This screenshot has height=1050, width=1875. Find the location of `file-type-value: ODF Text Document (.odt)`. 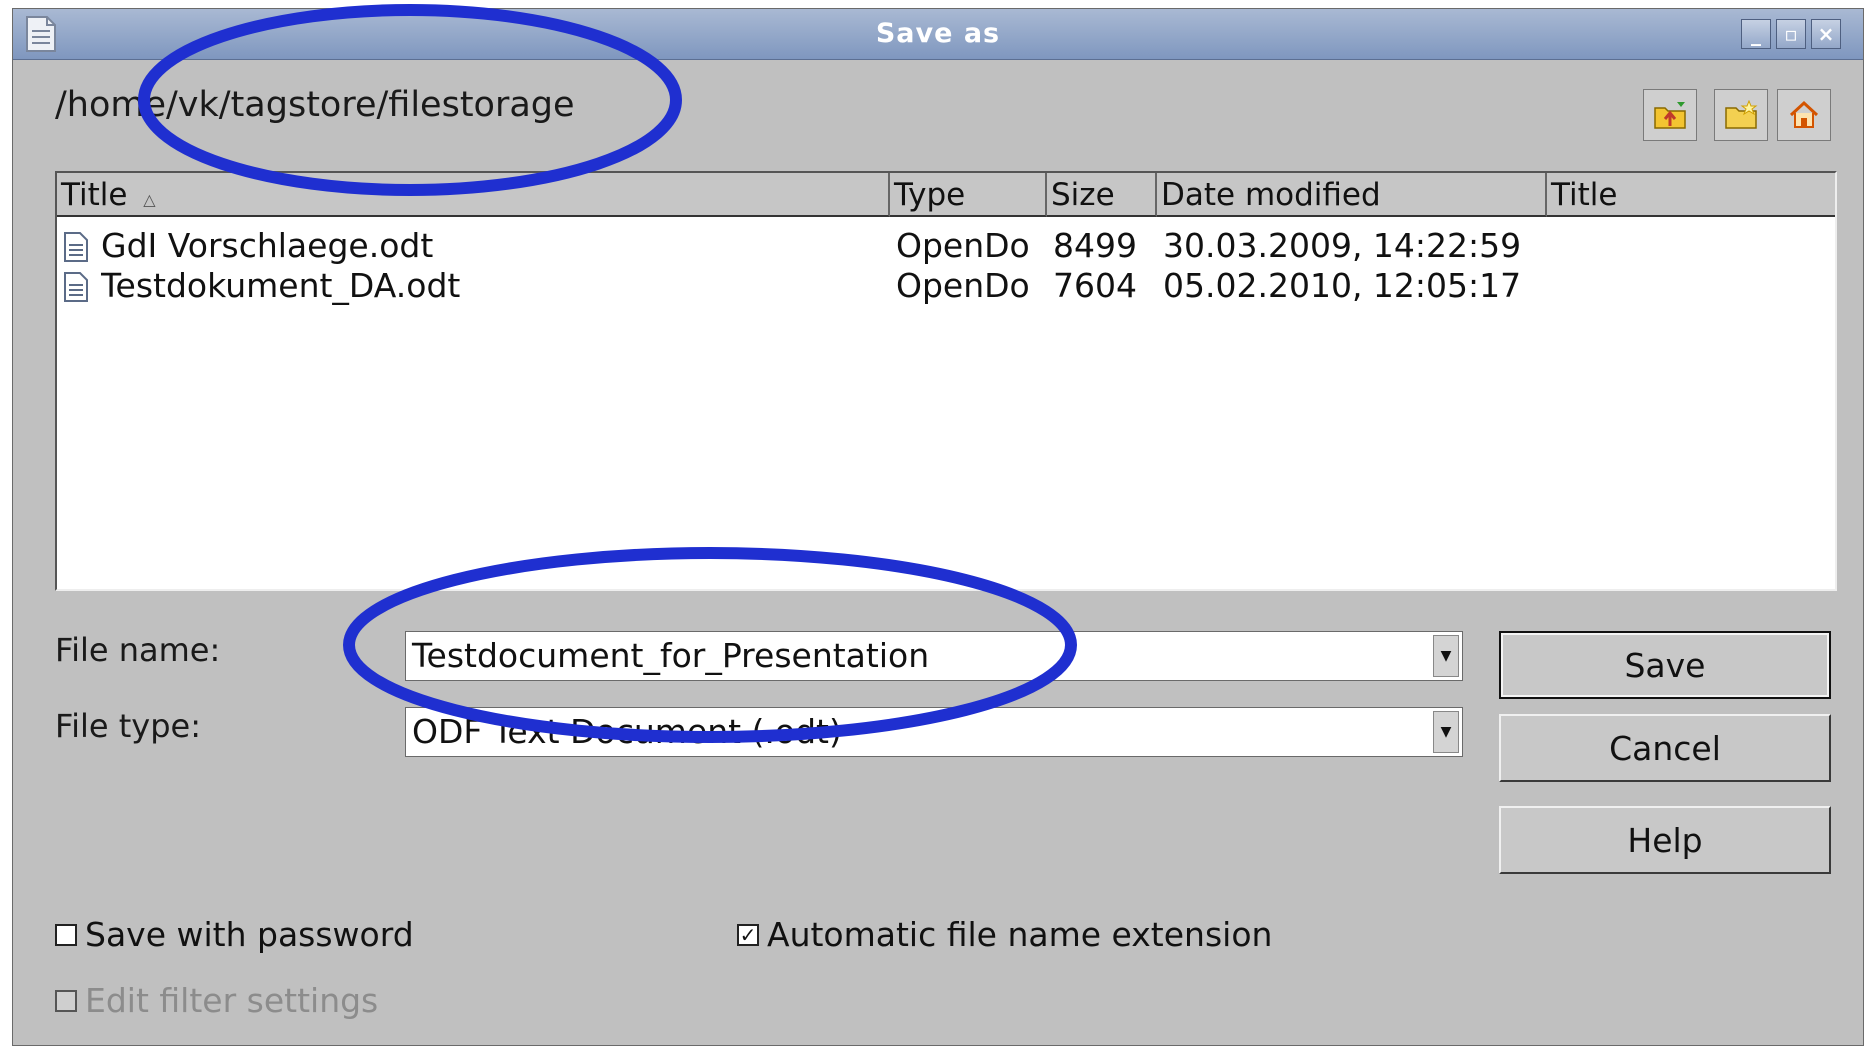

file-type-value: ODF Text Document (.odt) is located at coordinates (627, 731).